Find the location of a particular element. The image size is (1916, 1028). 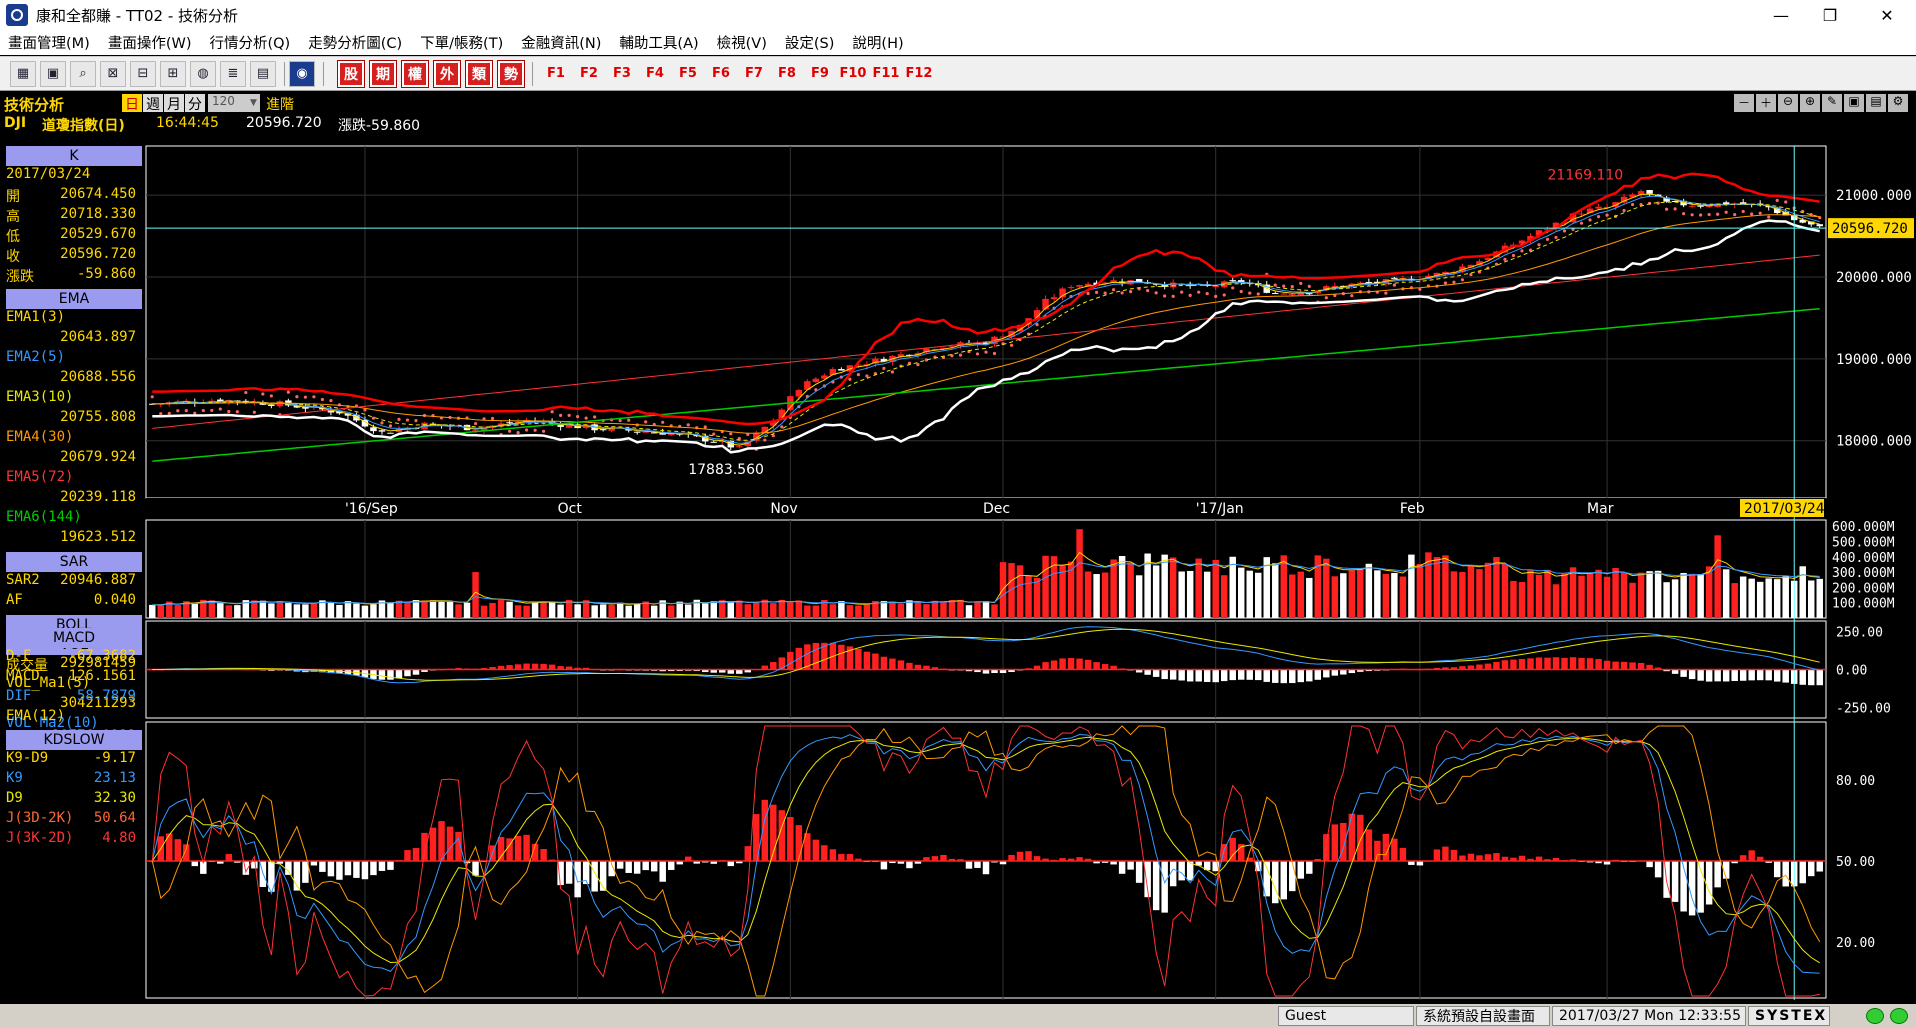

trend-button: 勢 is located at coordinates (511, 73).